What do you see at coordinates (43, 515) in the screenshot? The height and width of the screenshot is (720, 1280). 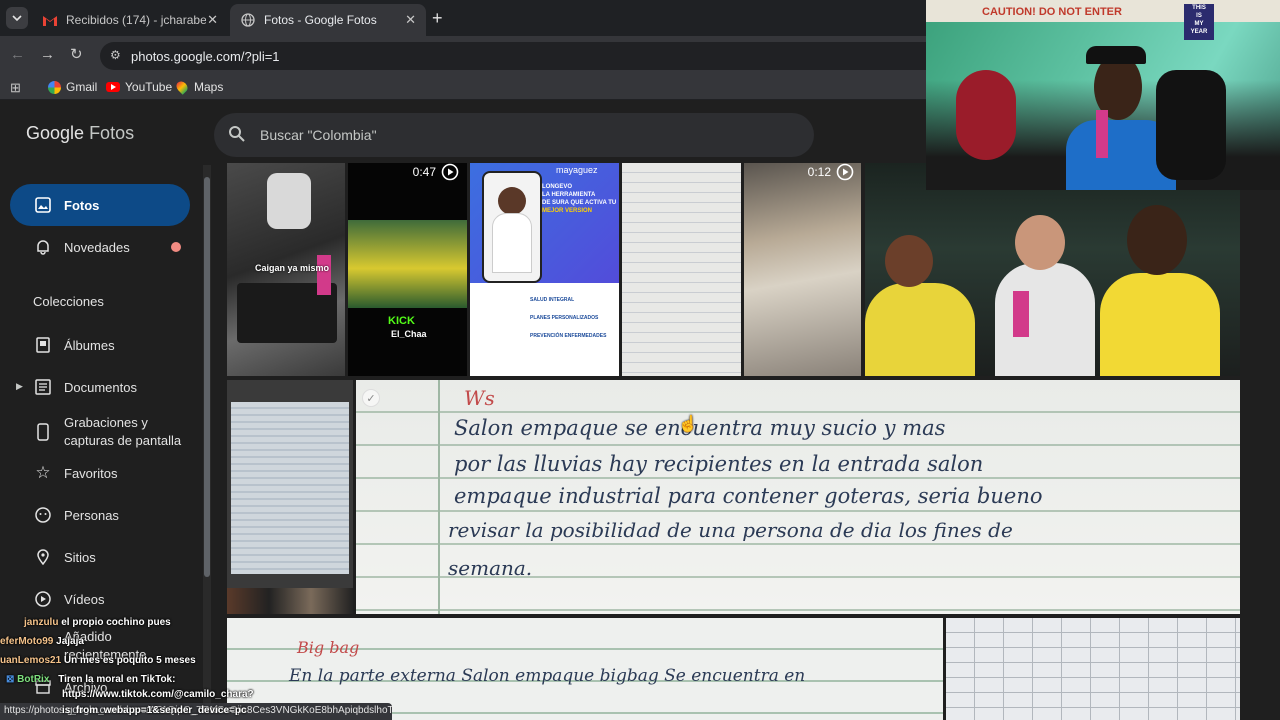 I see `face-icon` at bounding box center [43, 515].